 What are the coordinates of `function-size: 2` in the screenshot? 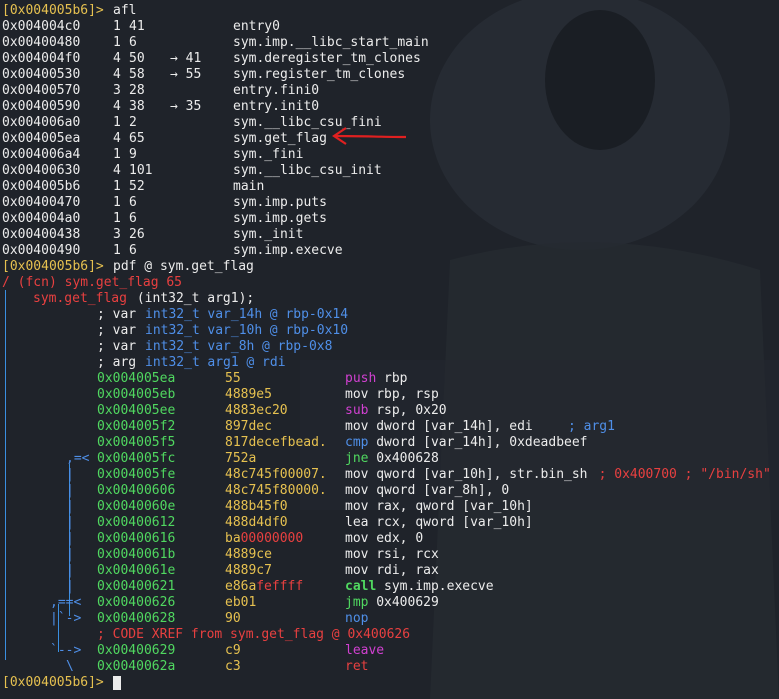 It's located at (133, 122).